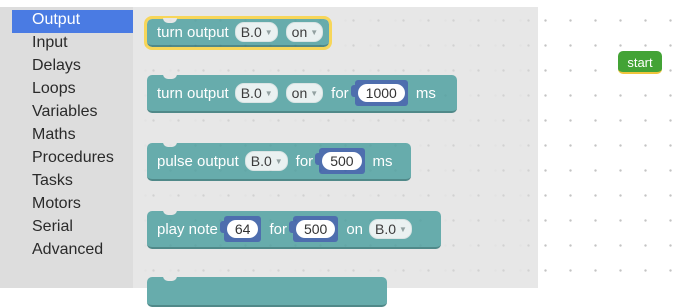 This screenshot has width=688, height=307. I want to click on category-maths: Maths, so click(72, 136).